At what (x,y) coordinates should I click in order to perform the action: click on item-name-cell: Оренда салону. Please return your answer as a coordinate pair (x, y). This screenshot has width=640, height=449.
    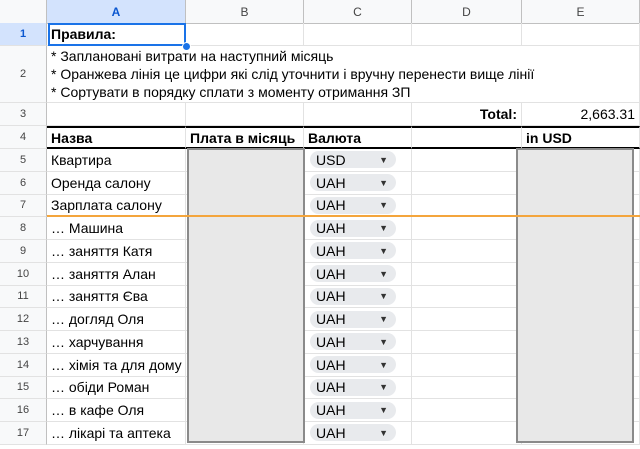
    Looking at the image, I should click on (116, 183).